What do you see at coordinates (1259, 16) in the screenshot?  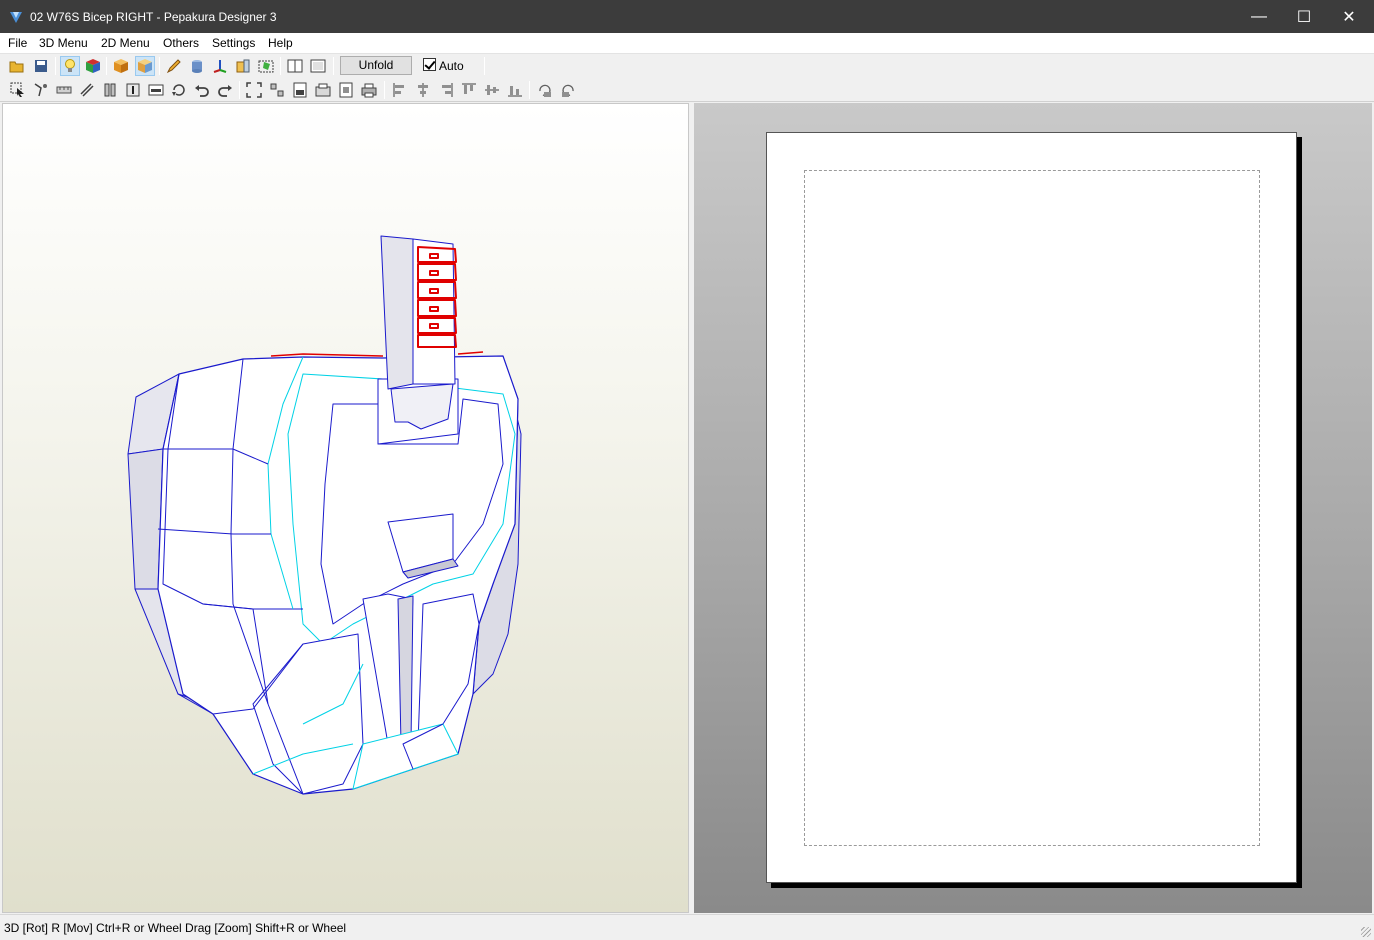 I see `minimize-button: —` at bounding box center [1259, 16].